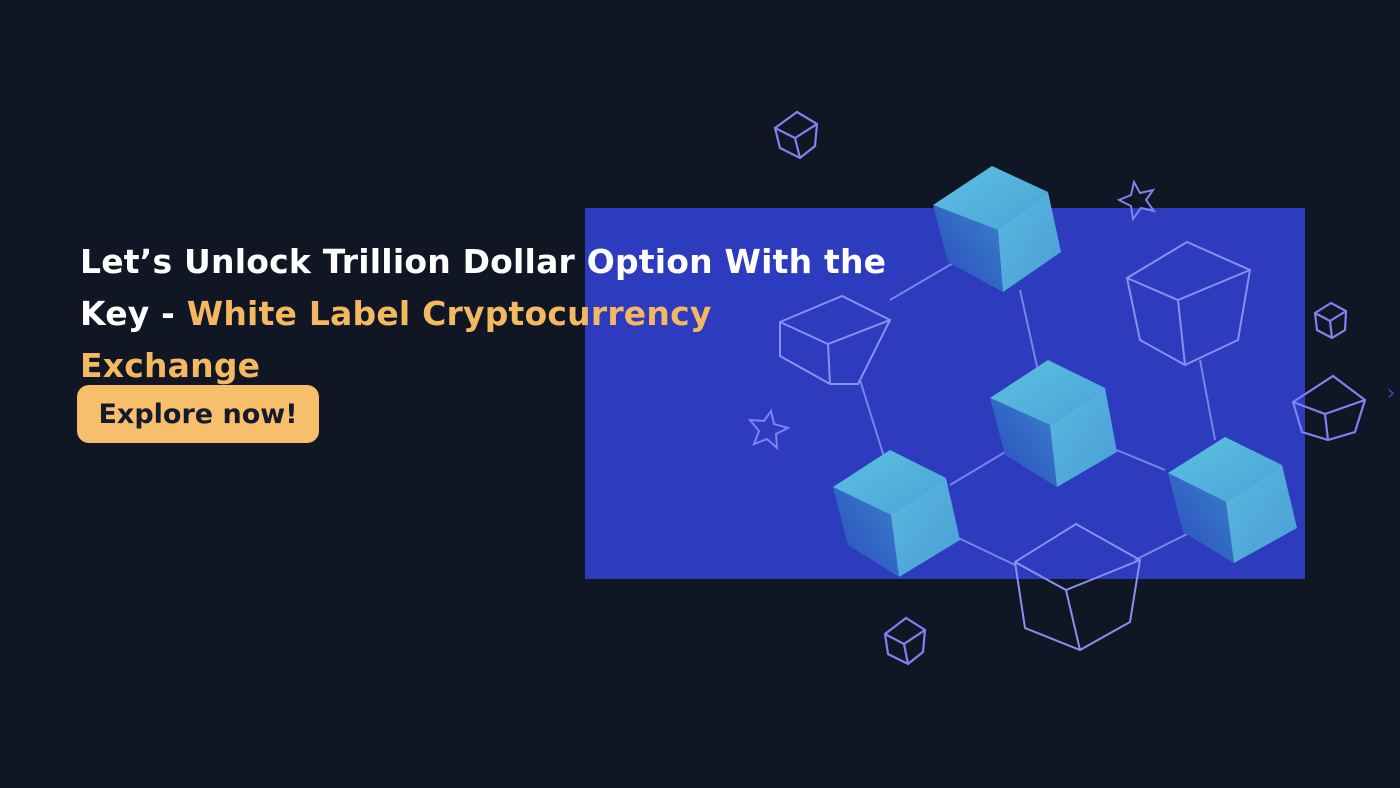  I want to click on chevron-right-icon: ›, so click(1391, 394).